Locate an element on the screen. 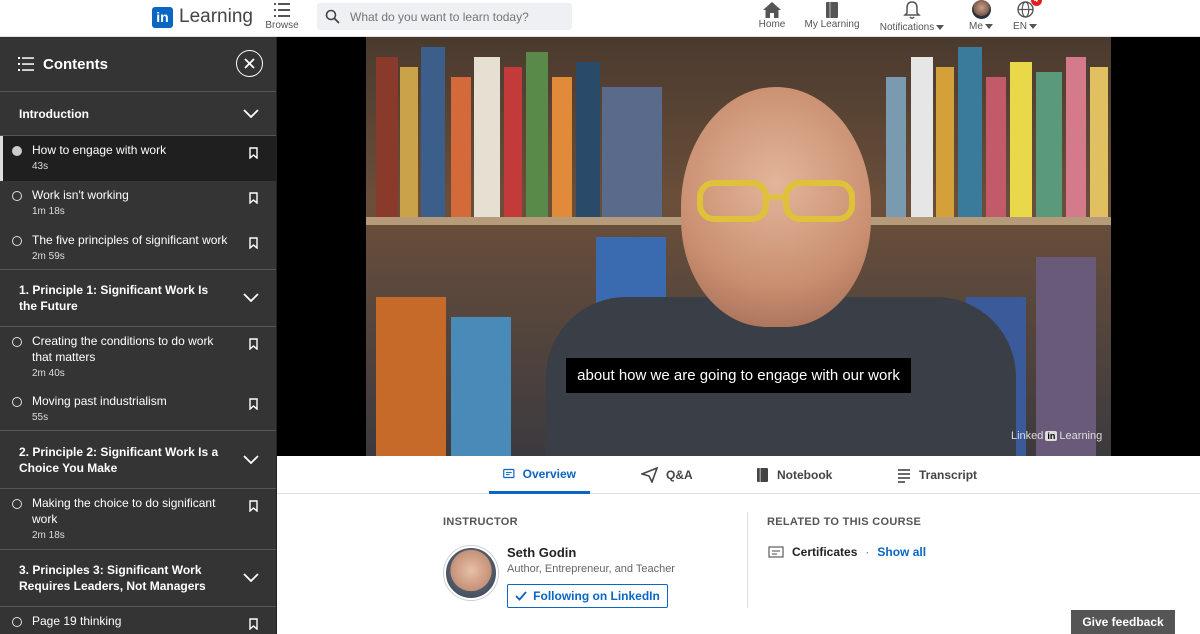  nav-language: 4 EN is located at coordinates (1026, 16).